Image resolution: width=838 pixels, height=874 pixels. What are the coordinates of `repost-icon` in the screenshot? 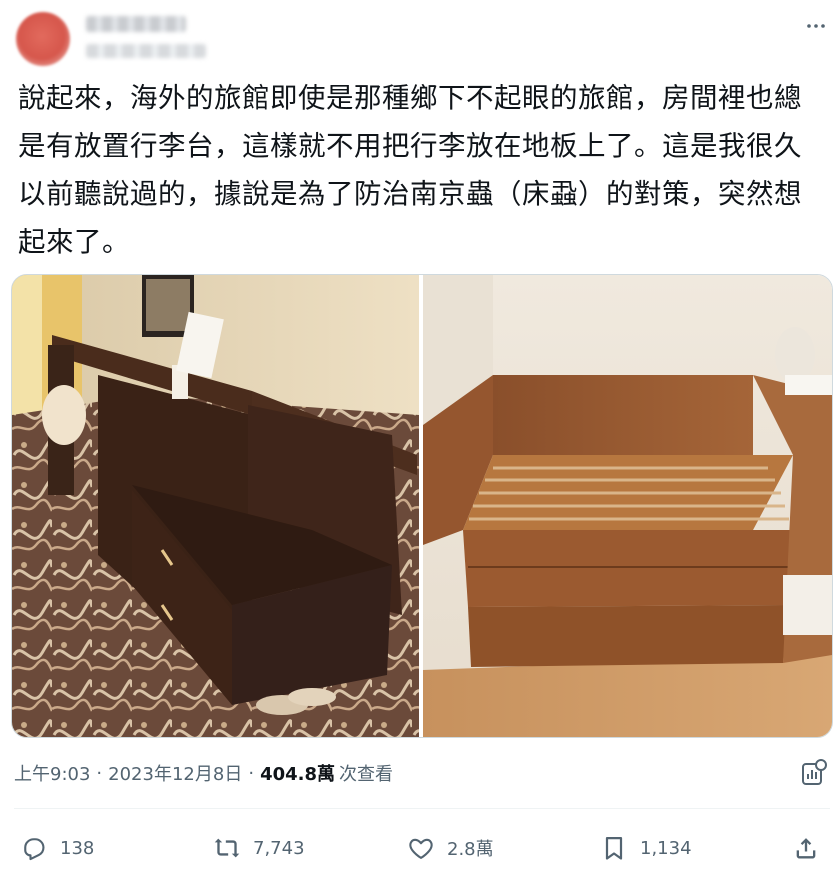 It's located at (227, 848).